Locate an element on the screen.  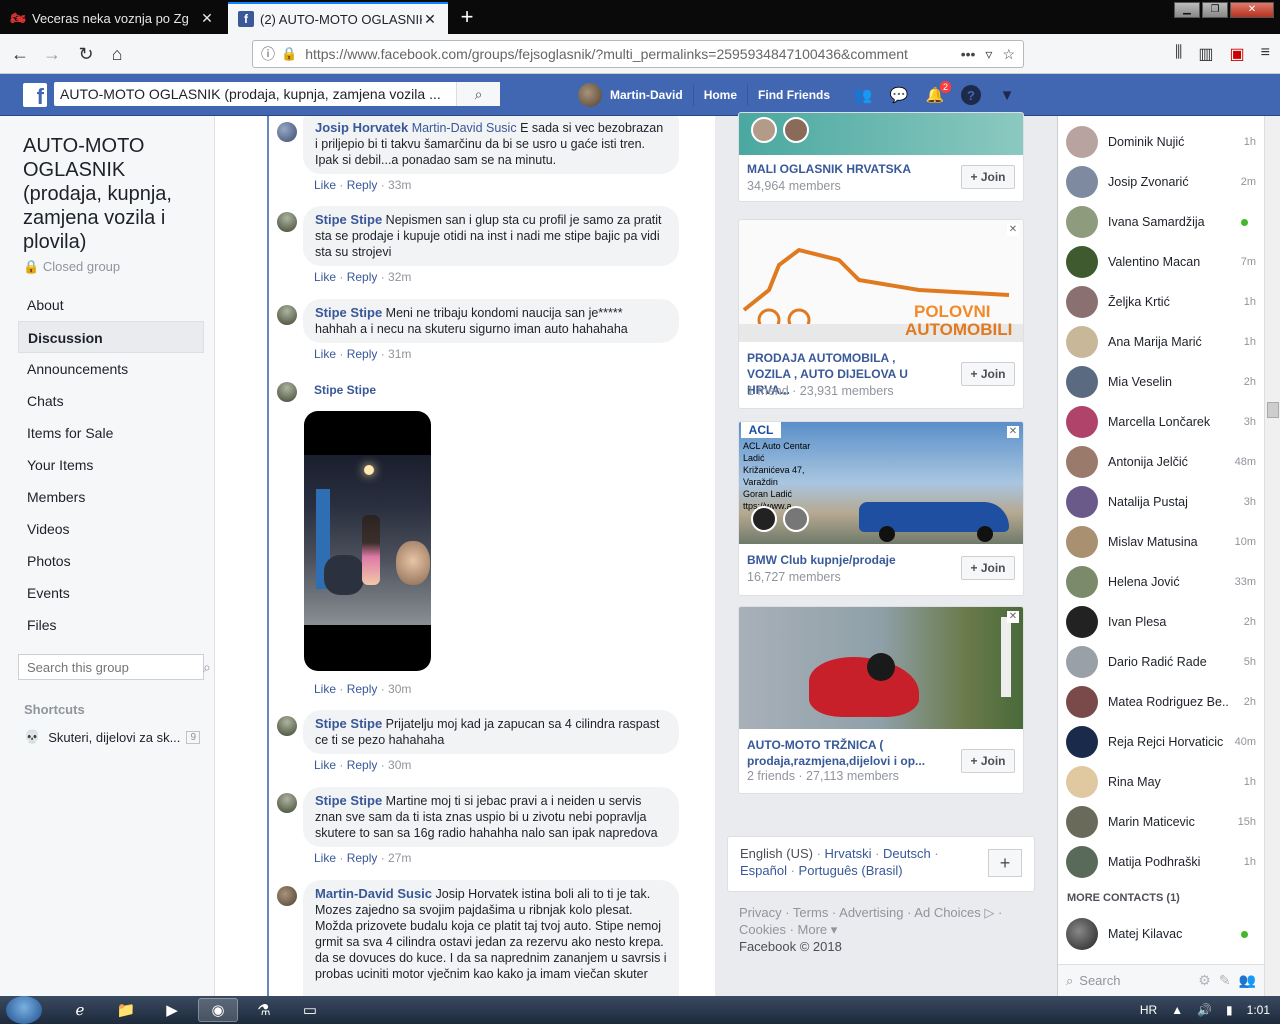
window-icon: ▭ is located at coordinates (310, 1010).